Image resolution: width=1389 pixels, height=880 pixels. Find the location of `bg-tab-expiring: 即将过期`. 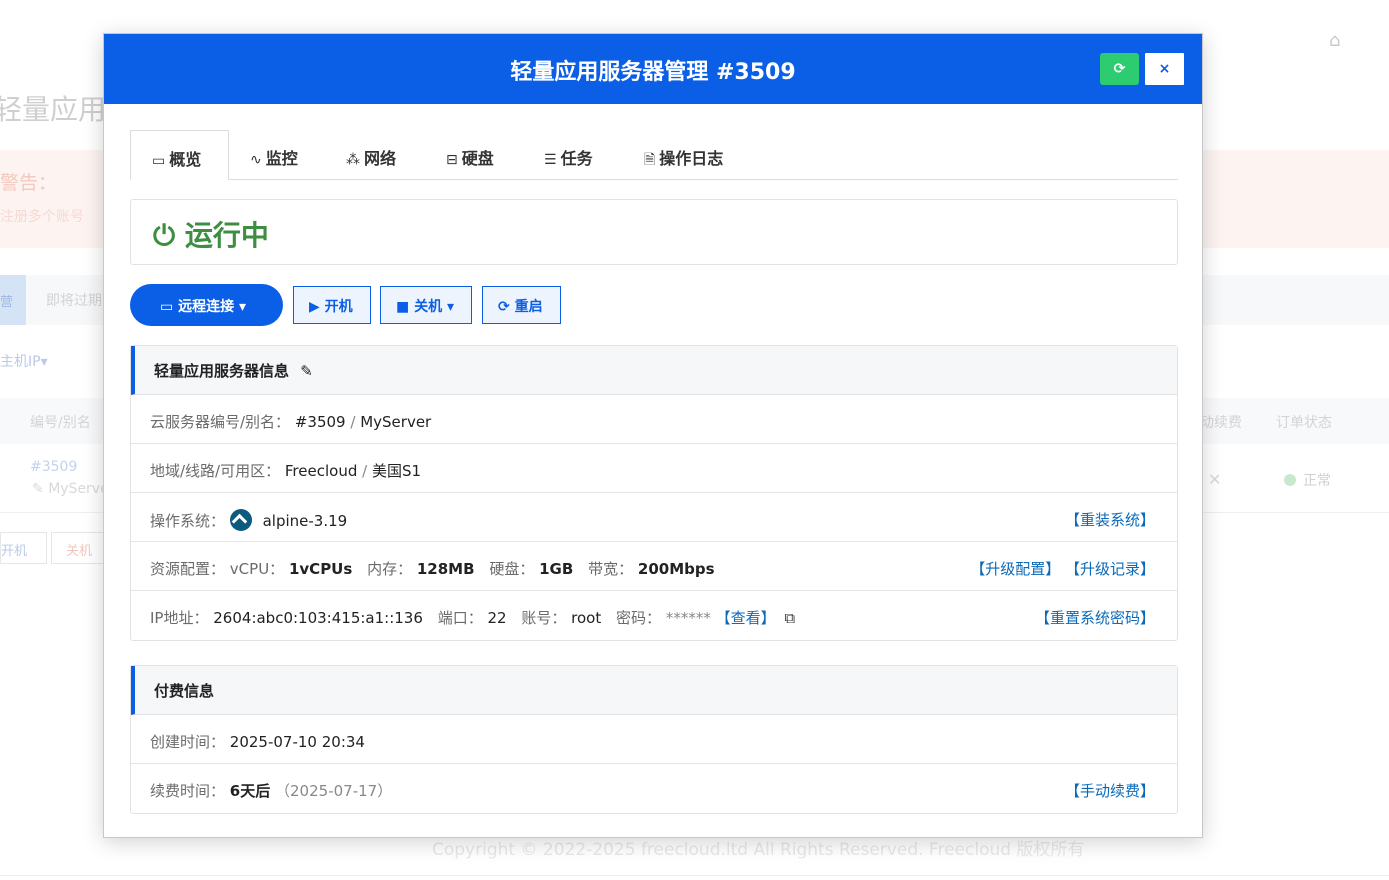

bg-tab-expiring: 即将过期 is located at coordinates (74, 300).